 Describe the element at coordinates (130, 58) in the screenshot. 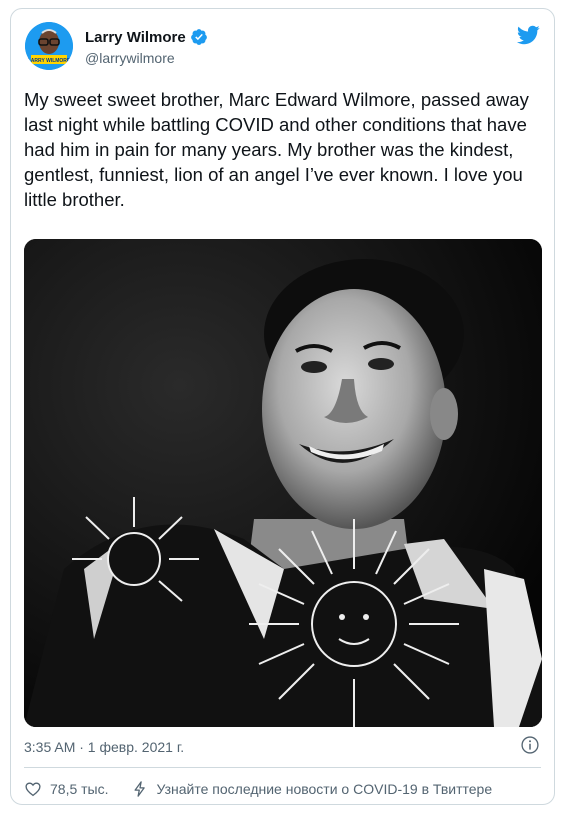

I see `author-handle: @larrywilmore` at that location.